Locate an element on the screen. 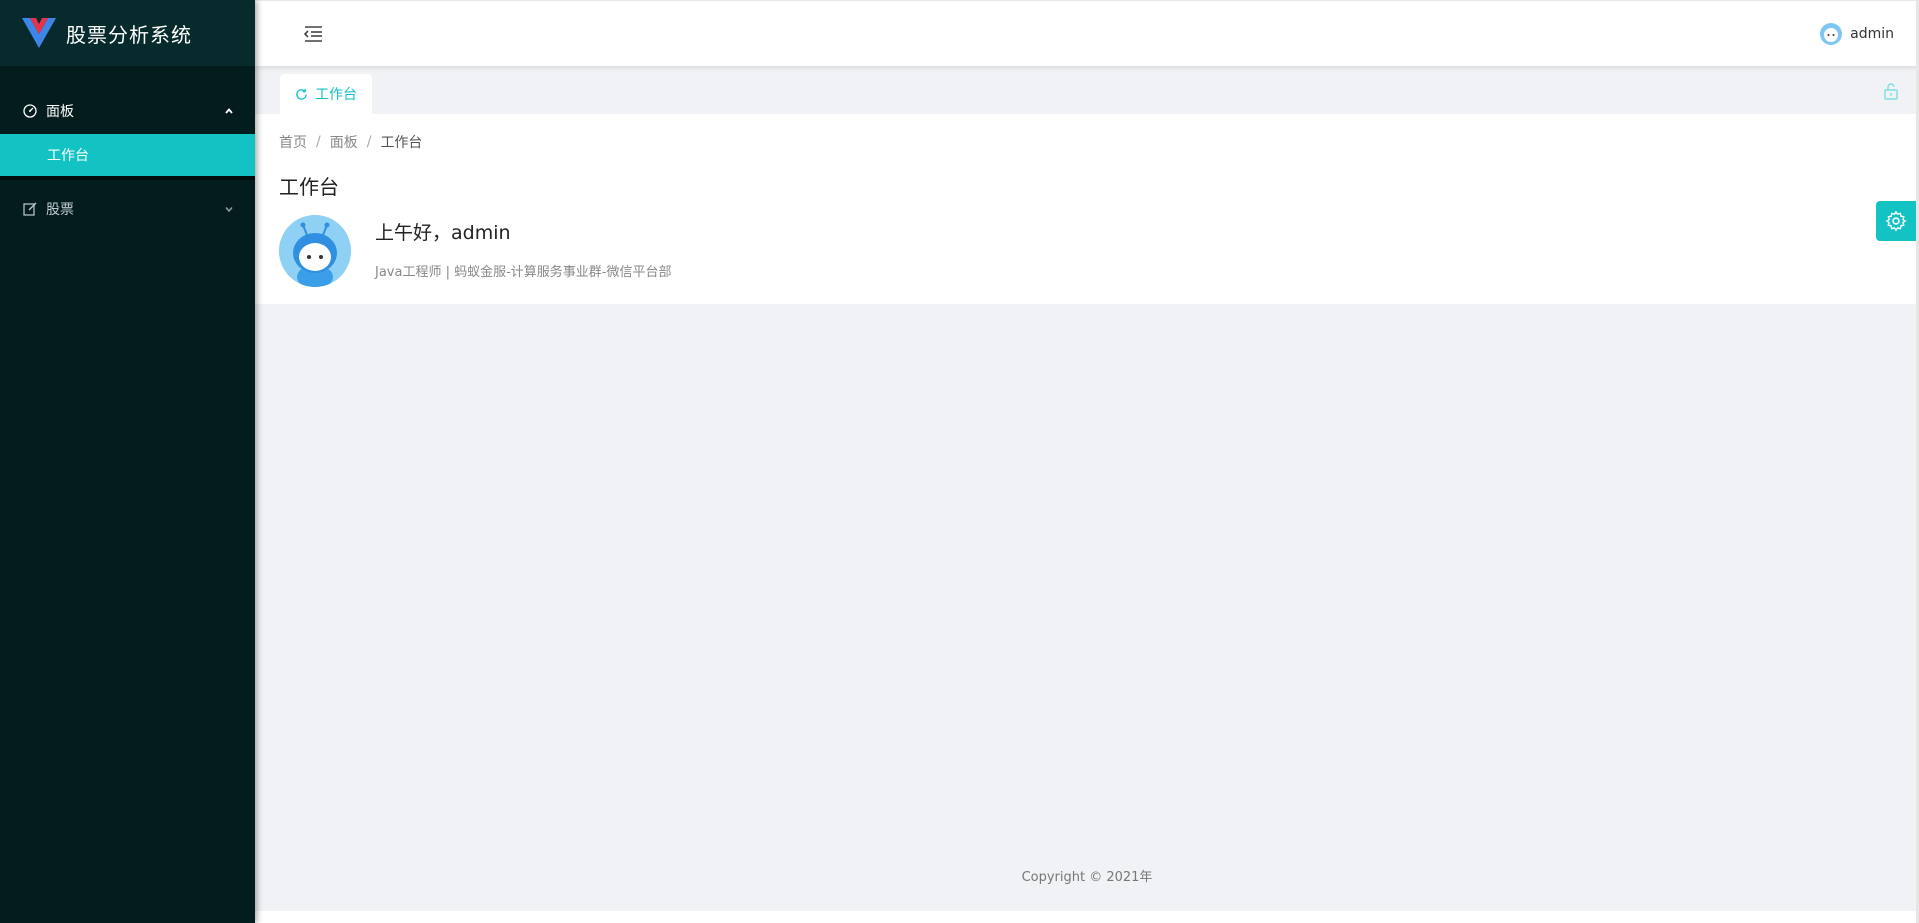 The width and height of the screenshot is (1919, 923). chevron-up-icon is located at coordinates (229, 111).